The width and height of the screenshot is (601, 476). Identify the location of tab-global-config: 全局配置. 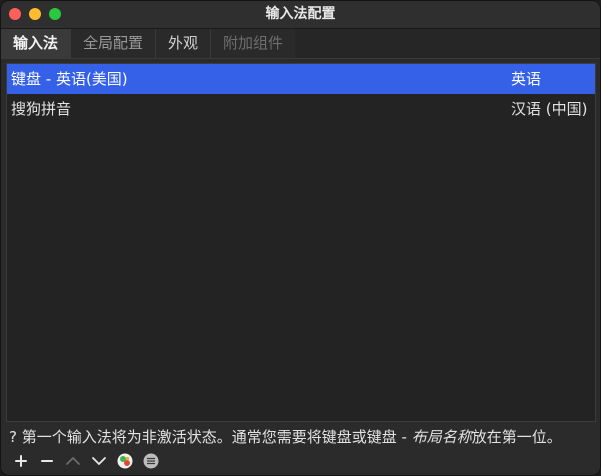
(114, 43).